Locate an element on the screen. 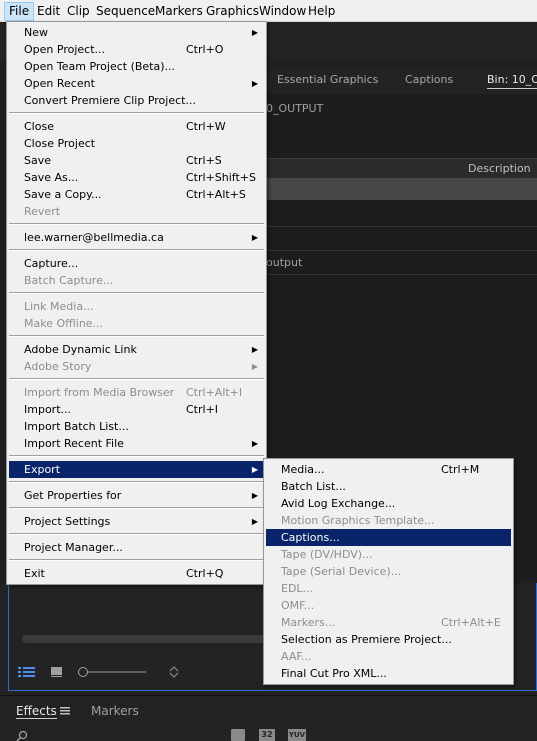  menu-item-import-media-browser: Import from Media Browser Ctrl+Alt+I is located at coordinates (133, 392).